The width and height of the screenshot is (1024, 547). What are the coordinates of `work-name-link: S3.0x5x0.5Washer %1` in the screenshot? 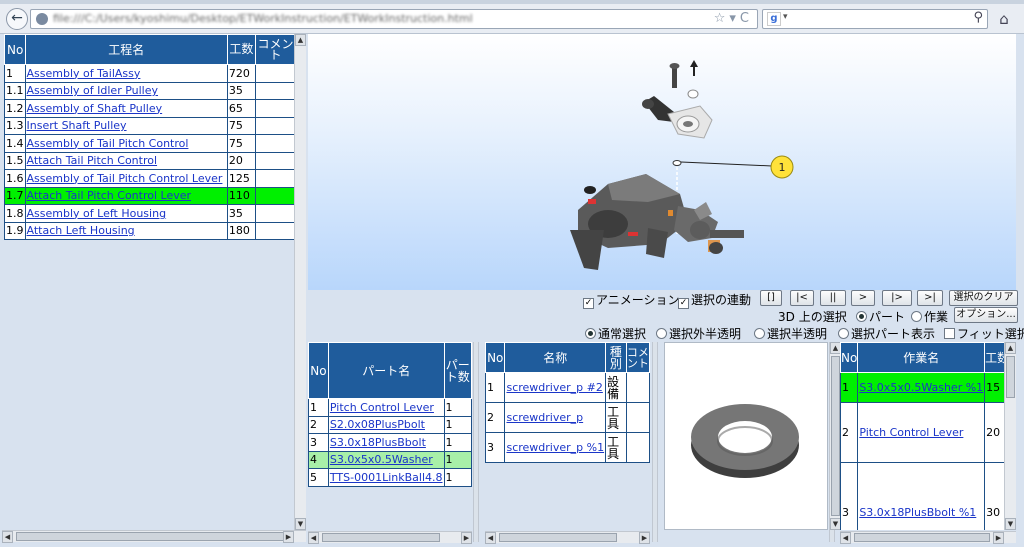 It's located at (921, 387).